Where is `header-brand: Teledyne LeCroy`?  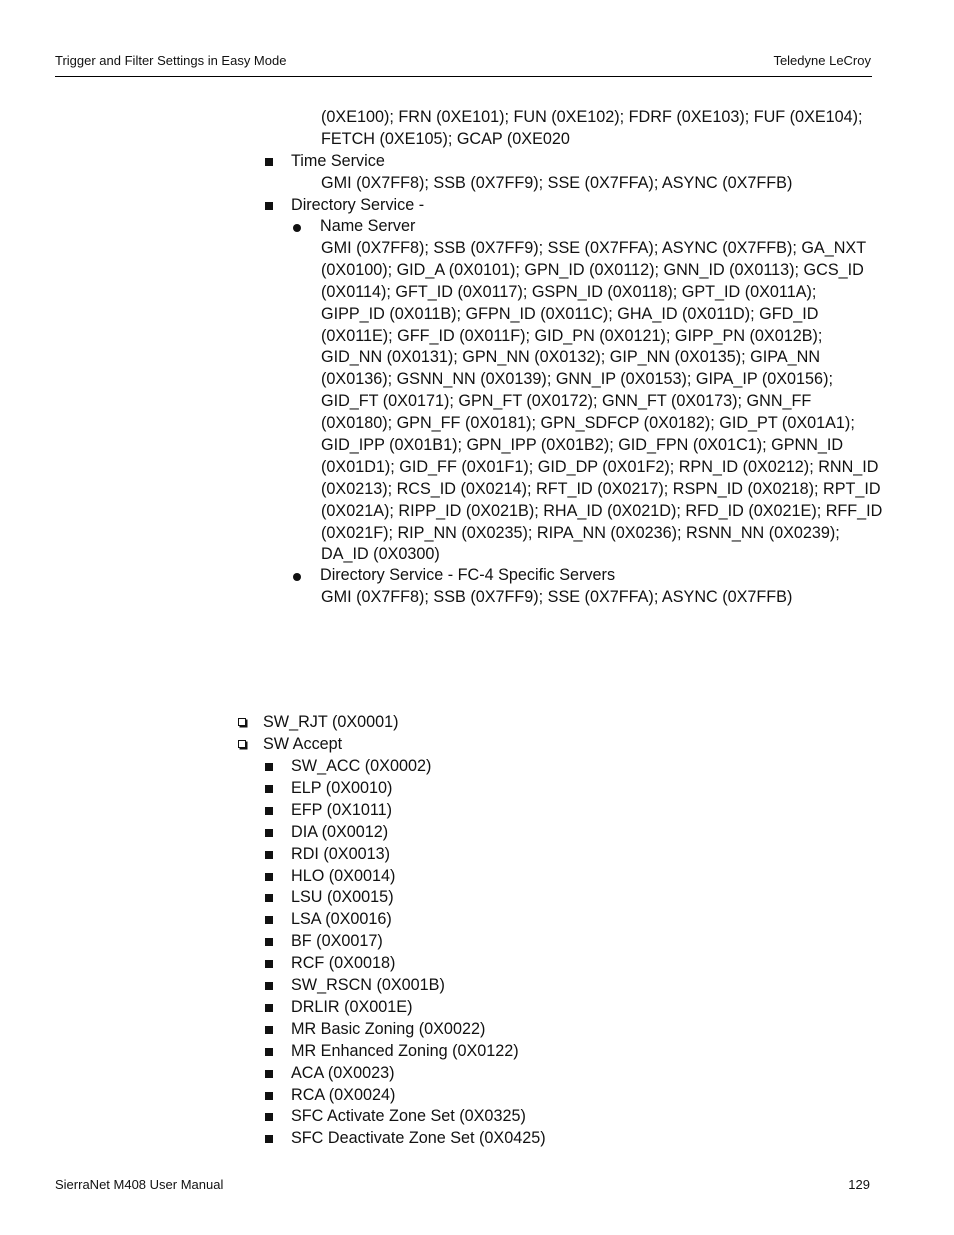
header-brand: Teledyne LeCroy is located at coordinates (822, 60).